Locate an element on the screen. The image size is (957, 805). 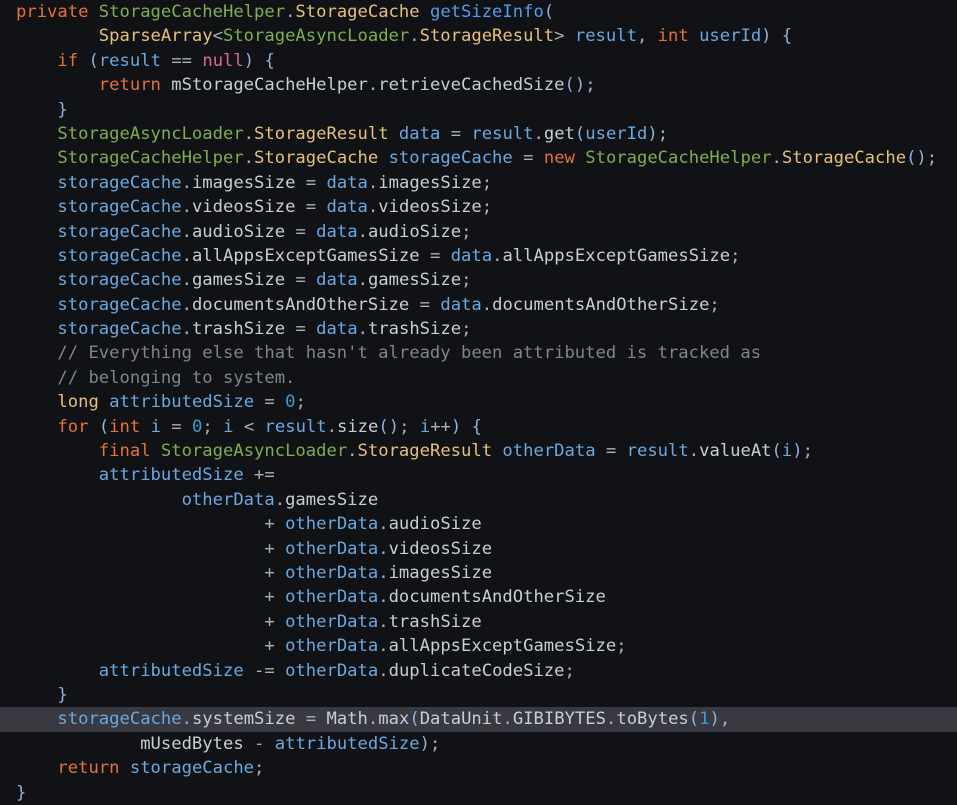
code-token: Math is located at coordinates (347, 719).